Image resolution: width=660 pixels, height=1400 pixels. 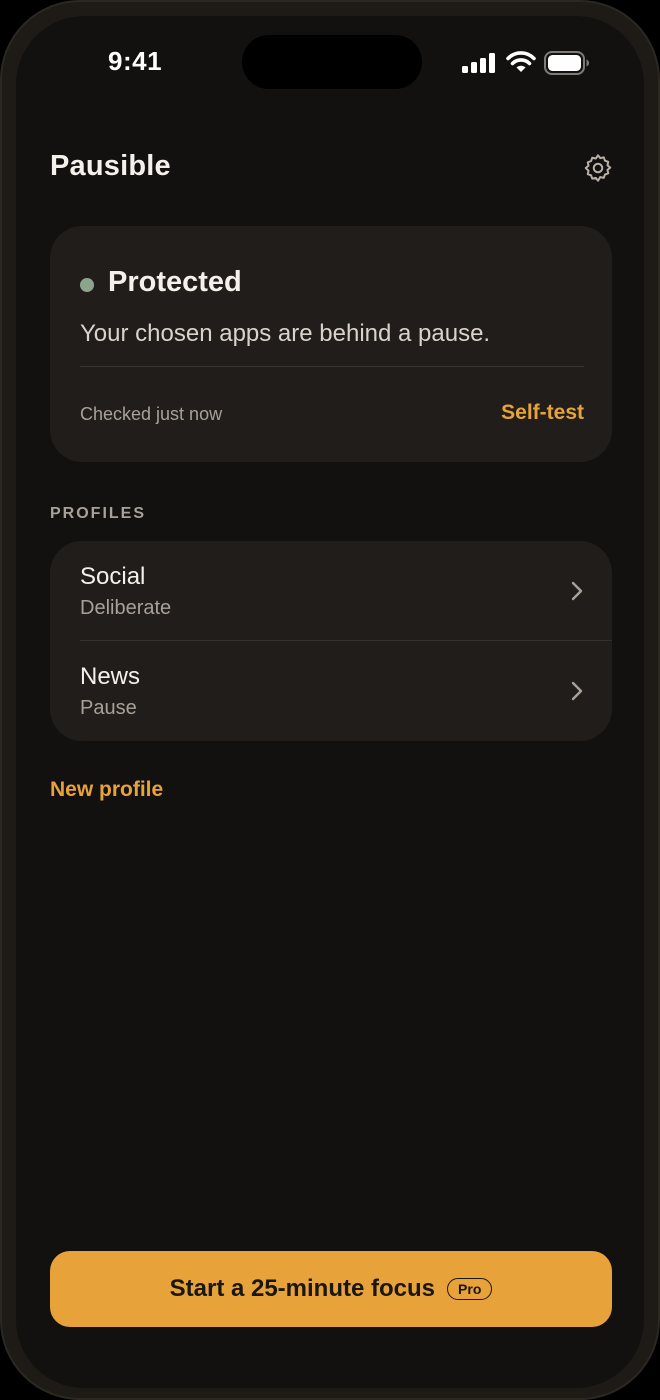 What do you see at coordinates (126, 608) in the screenshot?
I see `profile-mode: Deliberate` at bounding box center [126, 608].